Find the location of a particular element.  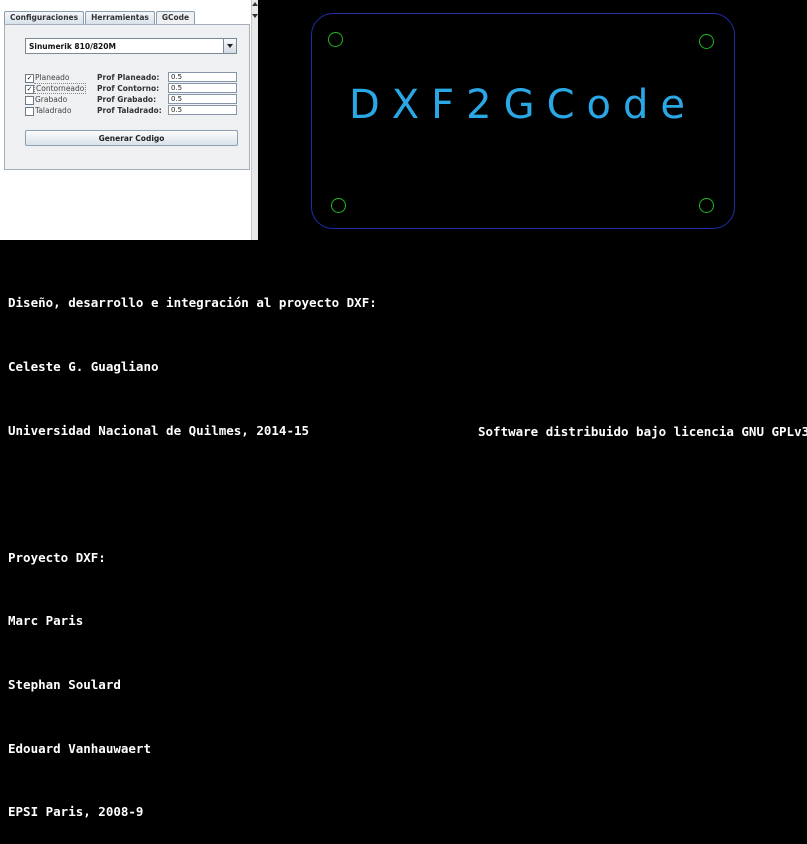

credit-line: Proyecto DXF: is located at coordinates (57, 557).